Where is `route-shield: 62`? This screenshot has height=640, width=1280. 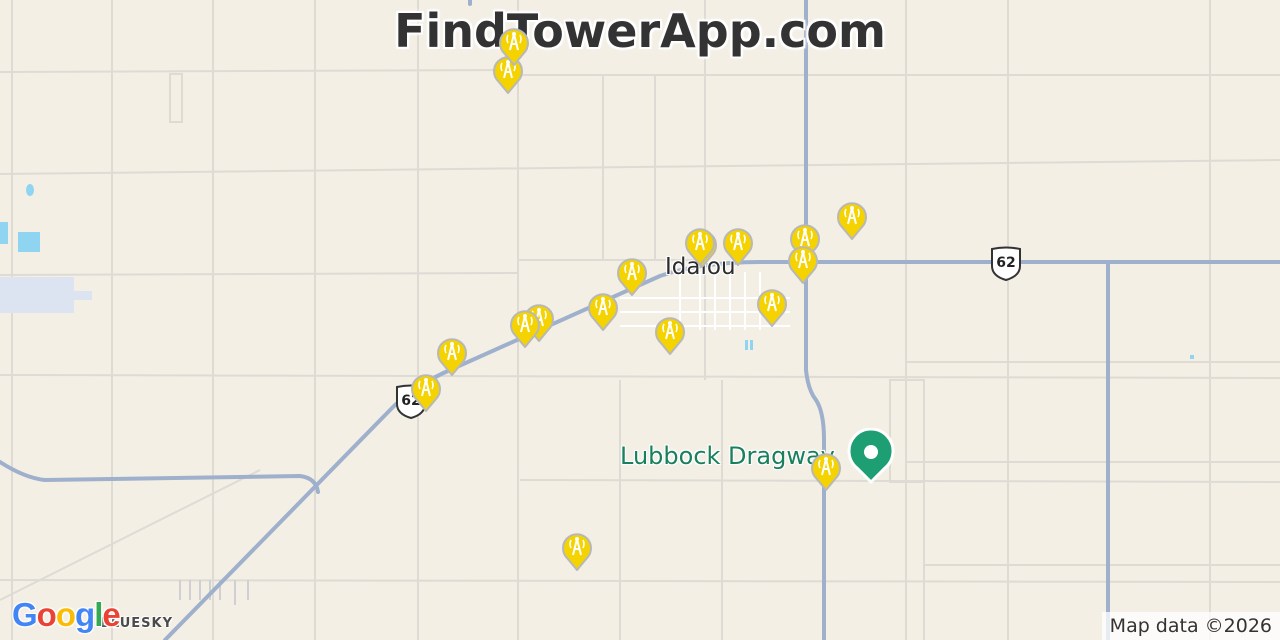
route-shield: 62 is located at coordinates (1006, 264).